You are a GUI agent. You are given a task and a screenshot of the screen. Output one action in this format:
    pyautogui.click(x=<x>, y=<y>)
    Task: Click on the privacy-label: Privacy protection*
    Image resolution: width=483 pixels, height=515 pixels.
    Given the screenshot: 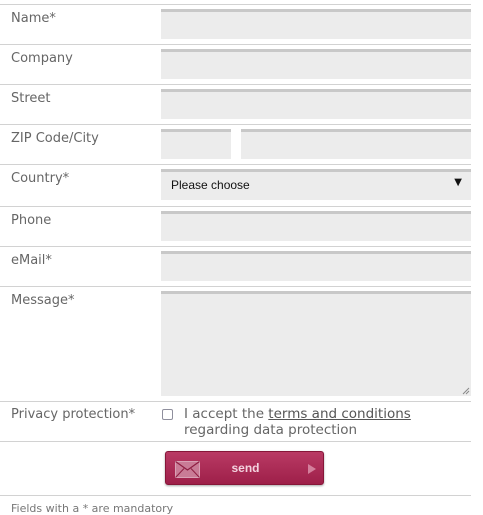 What is the action you would take?
    pyautogui.click(x=73, y=414)
    